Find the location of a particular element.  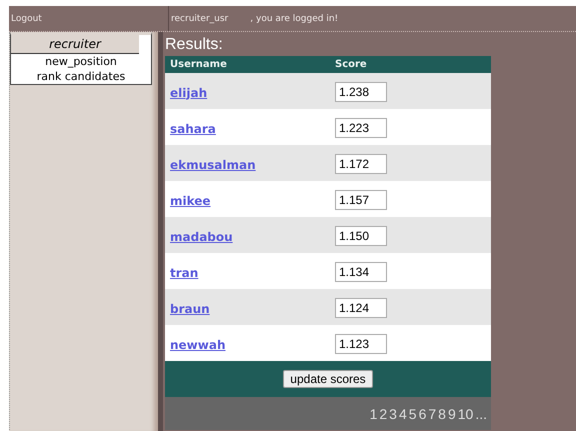

score-field: 1.172 is located at coordinates (361, 164).